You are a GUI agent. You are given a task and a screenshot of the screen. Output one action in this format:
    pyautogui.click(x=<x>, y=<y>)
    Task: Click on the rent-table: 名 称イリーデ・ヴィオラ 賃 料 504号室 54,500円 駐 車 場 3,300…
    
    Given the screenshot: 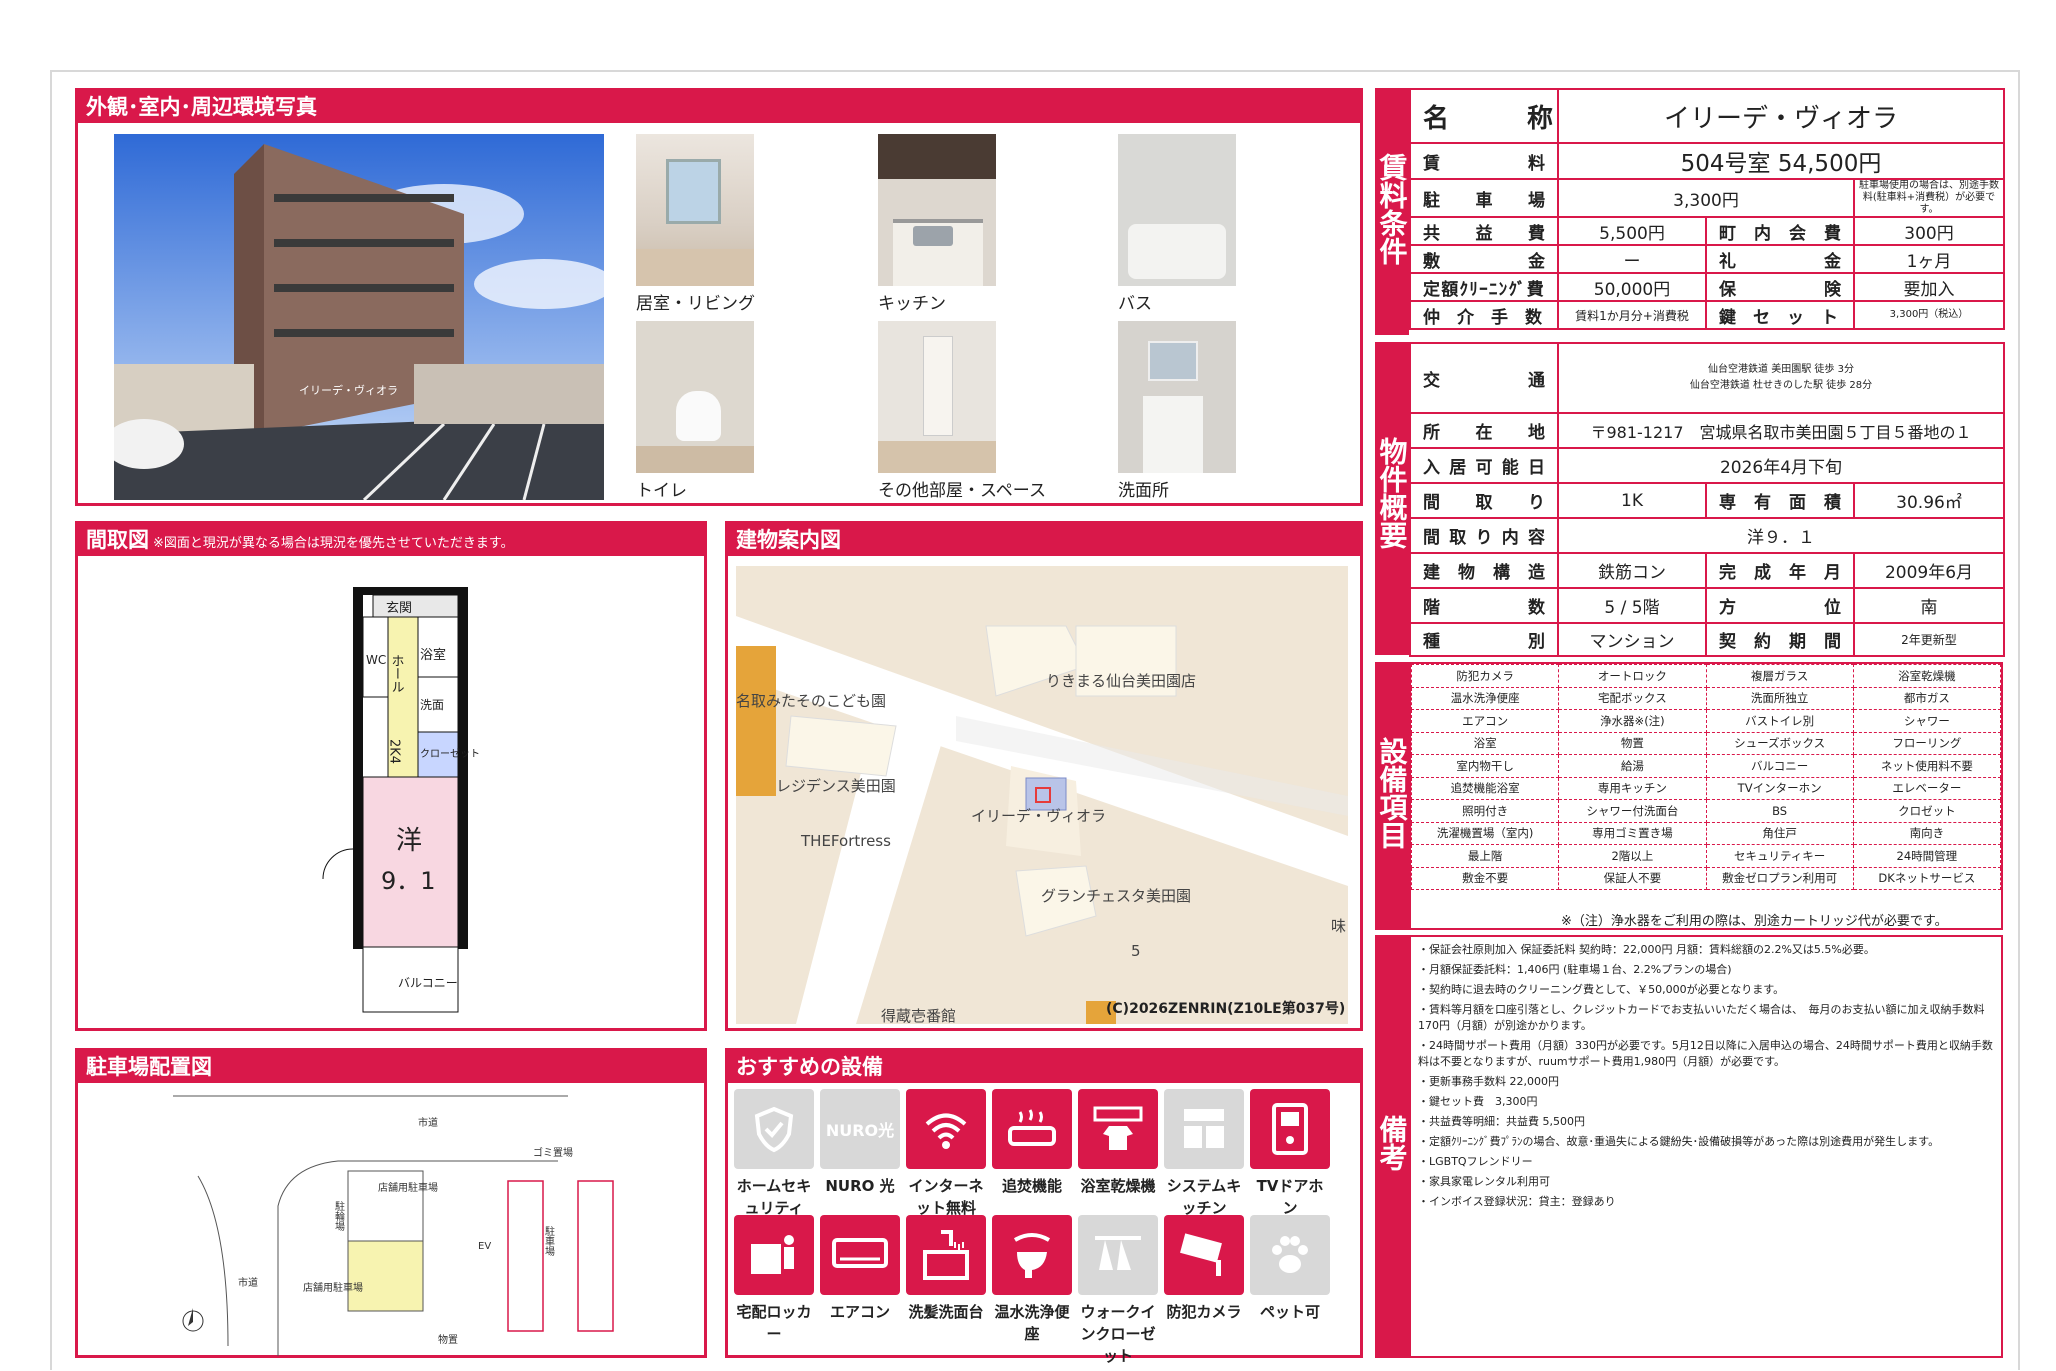 What is the action you would take?
    pyautogui.click(x=1707, y=209)
    